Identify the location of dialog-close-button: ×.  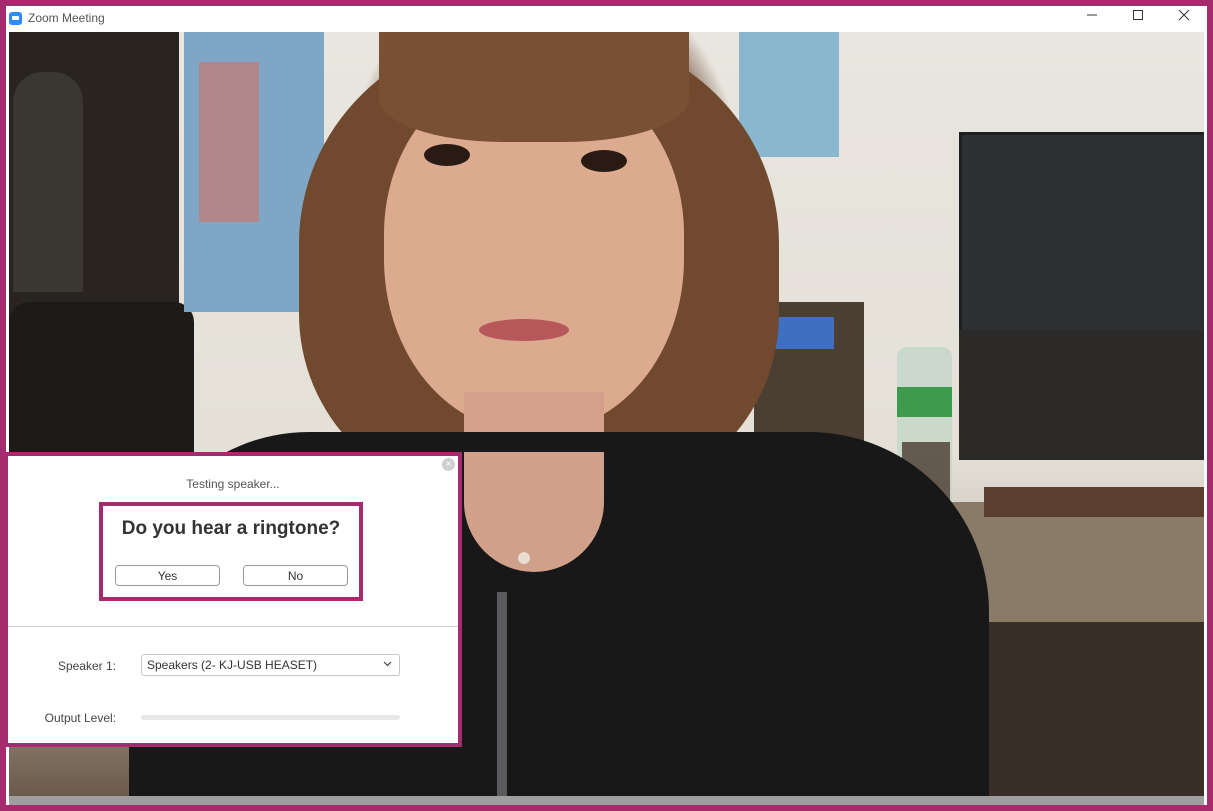
(448, 464).